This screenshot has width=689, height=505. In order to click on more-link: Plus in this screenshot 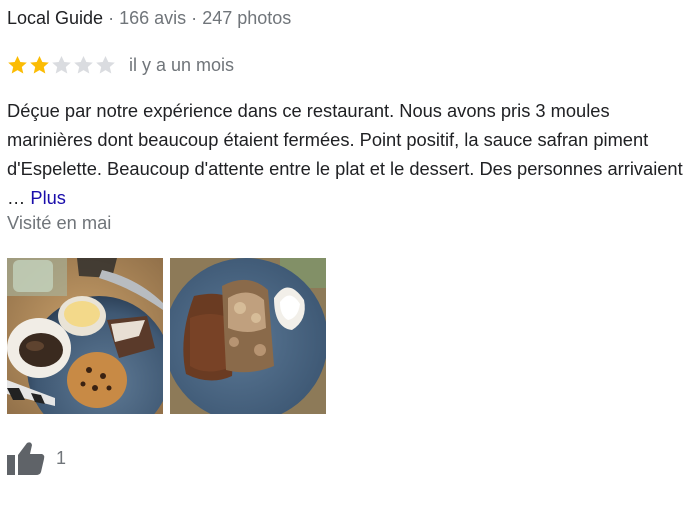, I will do `click(48, 197)`.